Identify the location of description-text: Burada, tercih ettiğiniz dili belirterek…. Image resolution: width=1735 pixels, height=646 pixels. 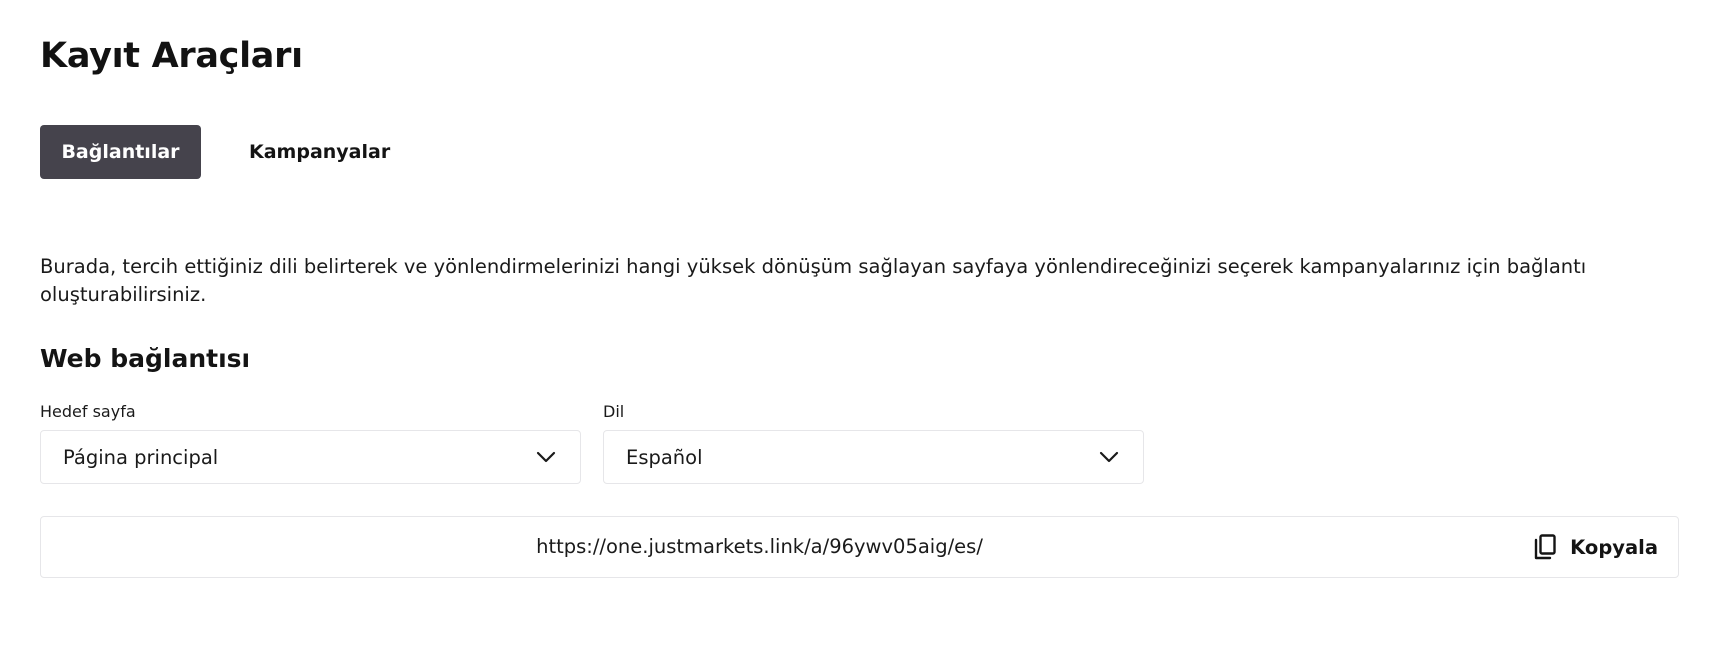
(813, 280).